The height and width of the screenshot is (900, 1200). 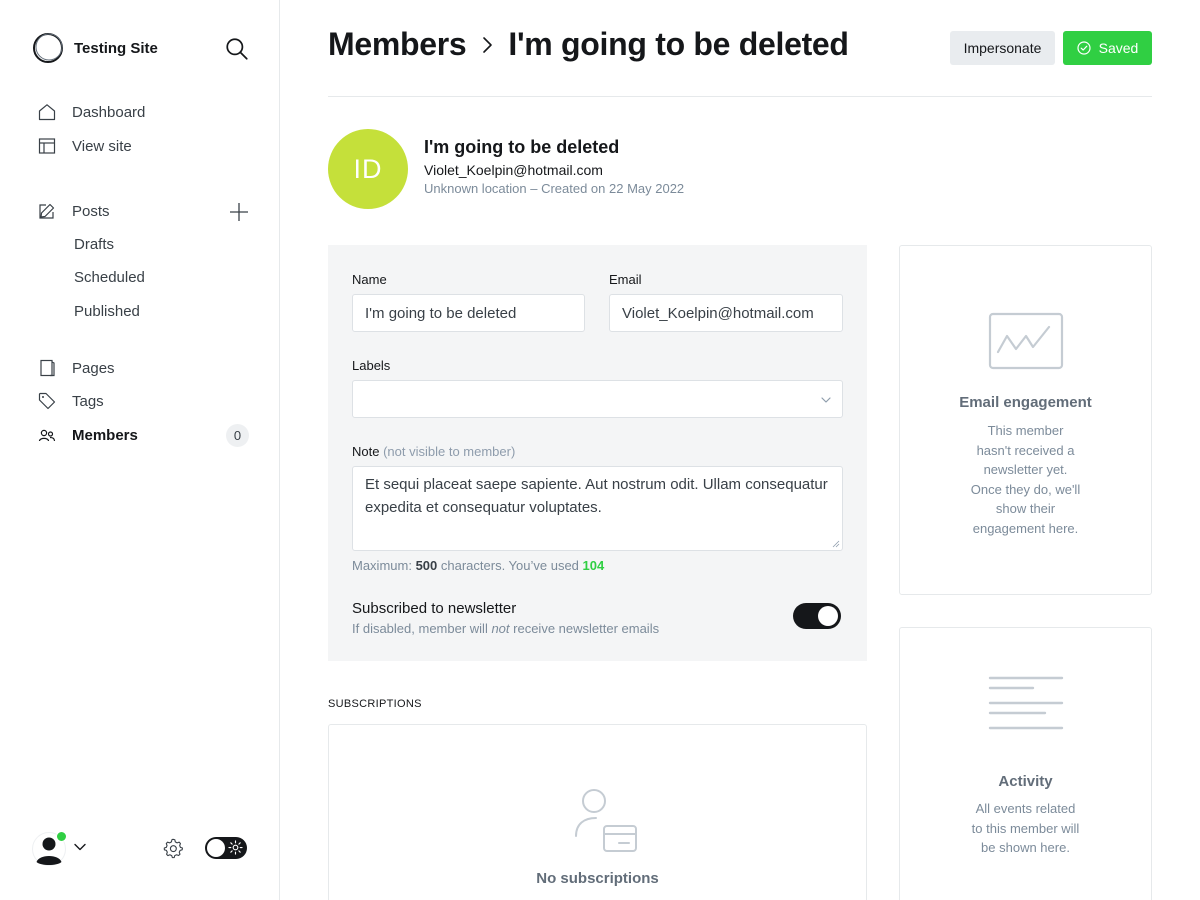 I want to click on tag-icon, so click(x=47, y=401).